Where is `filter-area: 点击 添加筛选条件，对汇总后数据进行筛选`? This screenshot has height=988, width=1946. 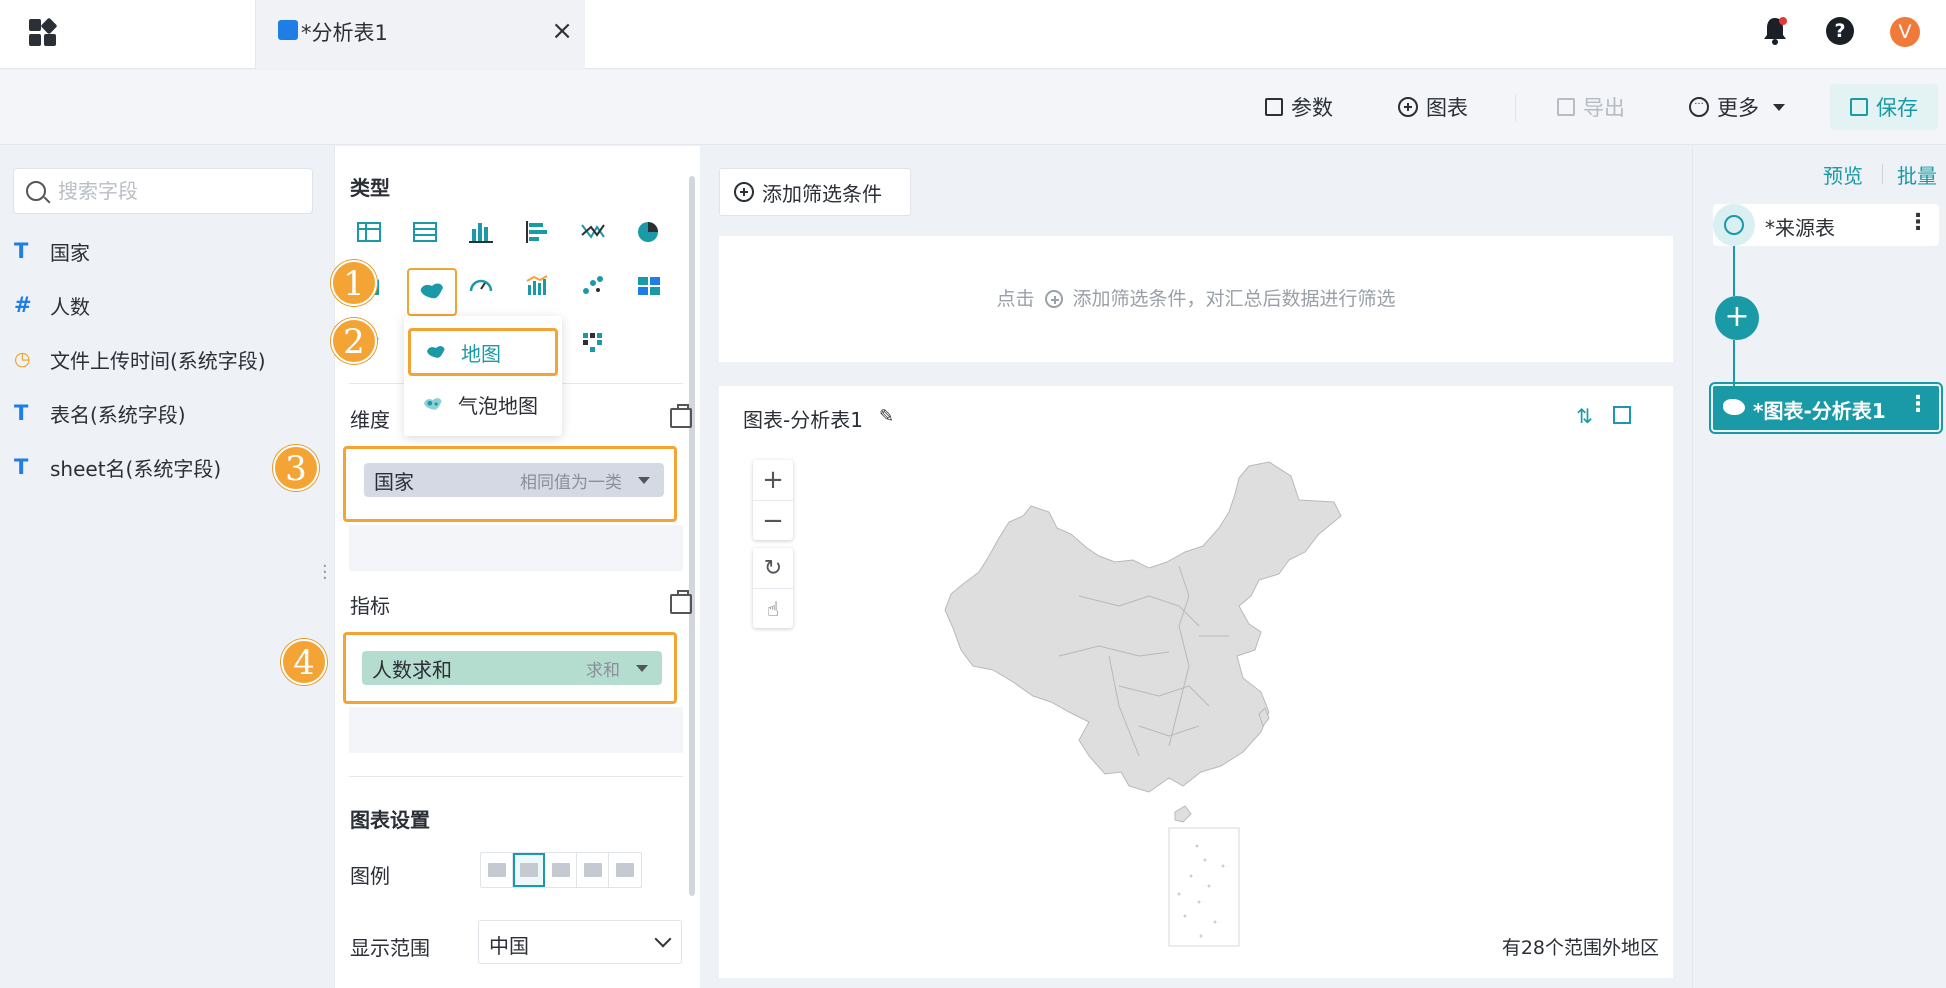
filter-area: 点击 添加筛选条件，对汇总后数据进行筛选 is located at coordinates (1196, 299).